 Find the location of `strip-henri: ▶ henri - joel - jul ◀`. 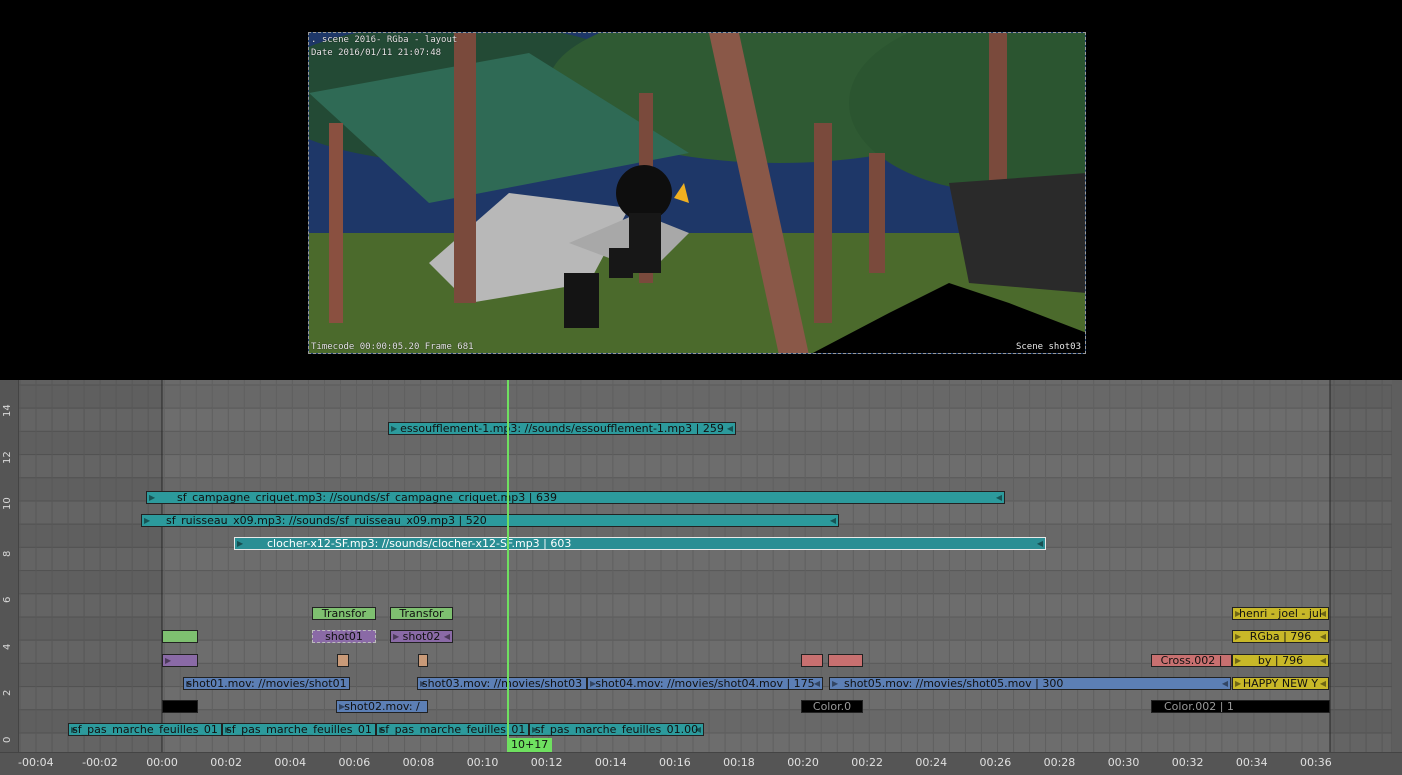

strip-henri: ▶ henri - joel - jul ◀ is located at coordinates (1280, 613).